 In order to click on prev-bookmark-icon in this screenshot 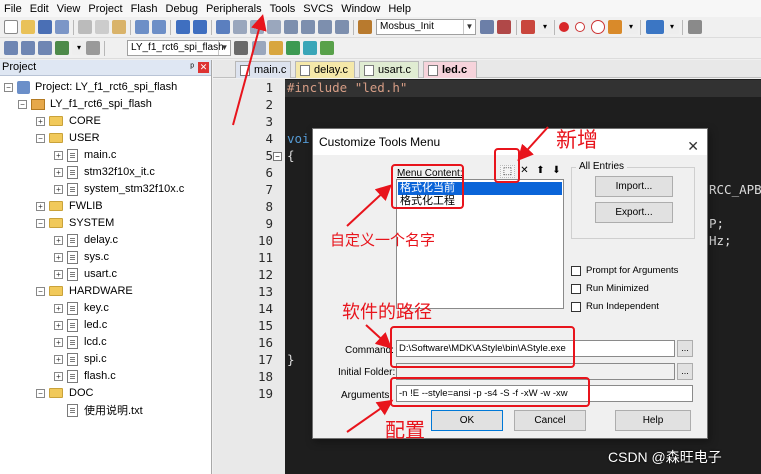, I will do `click(240, 27)`.